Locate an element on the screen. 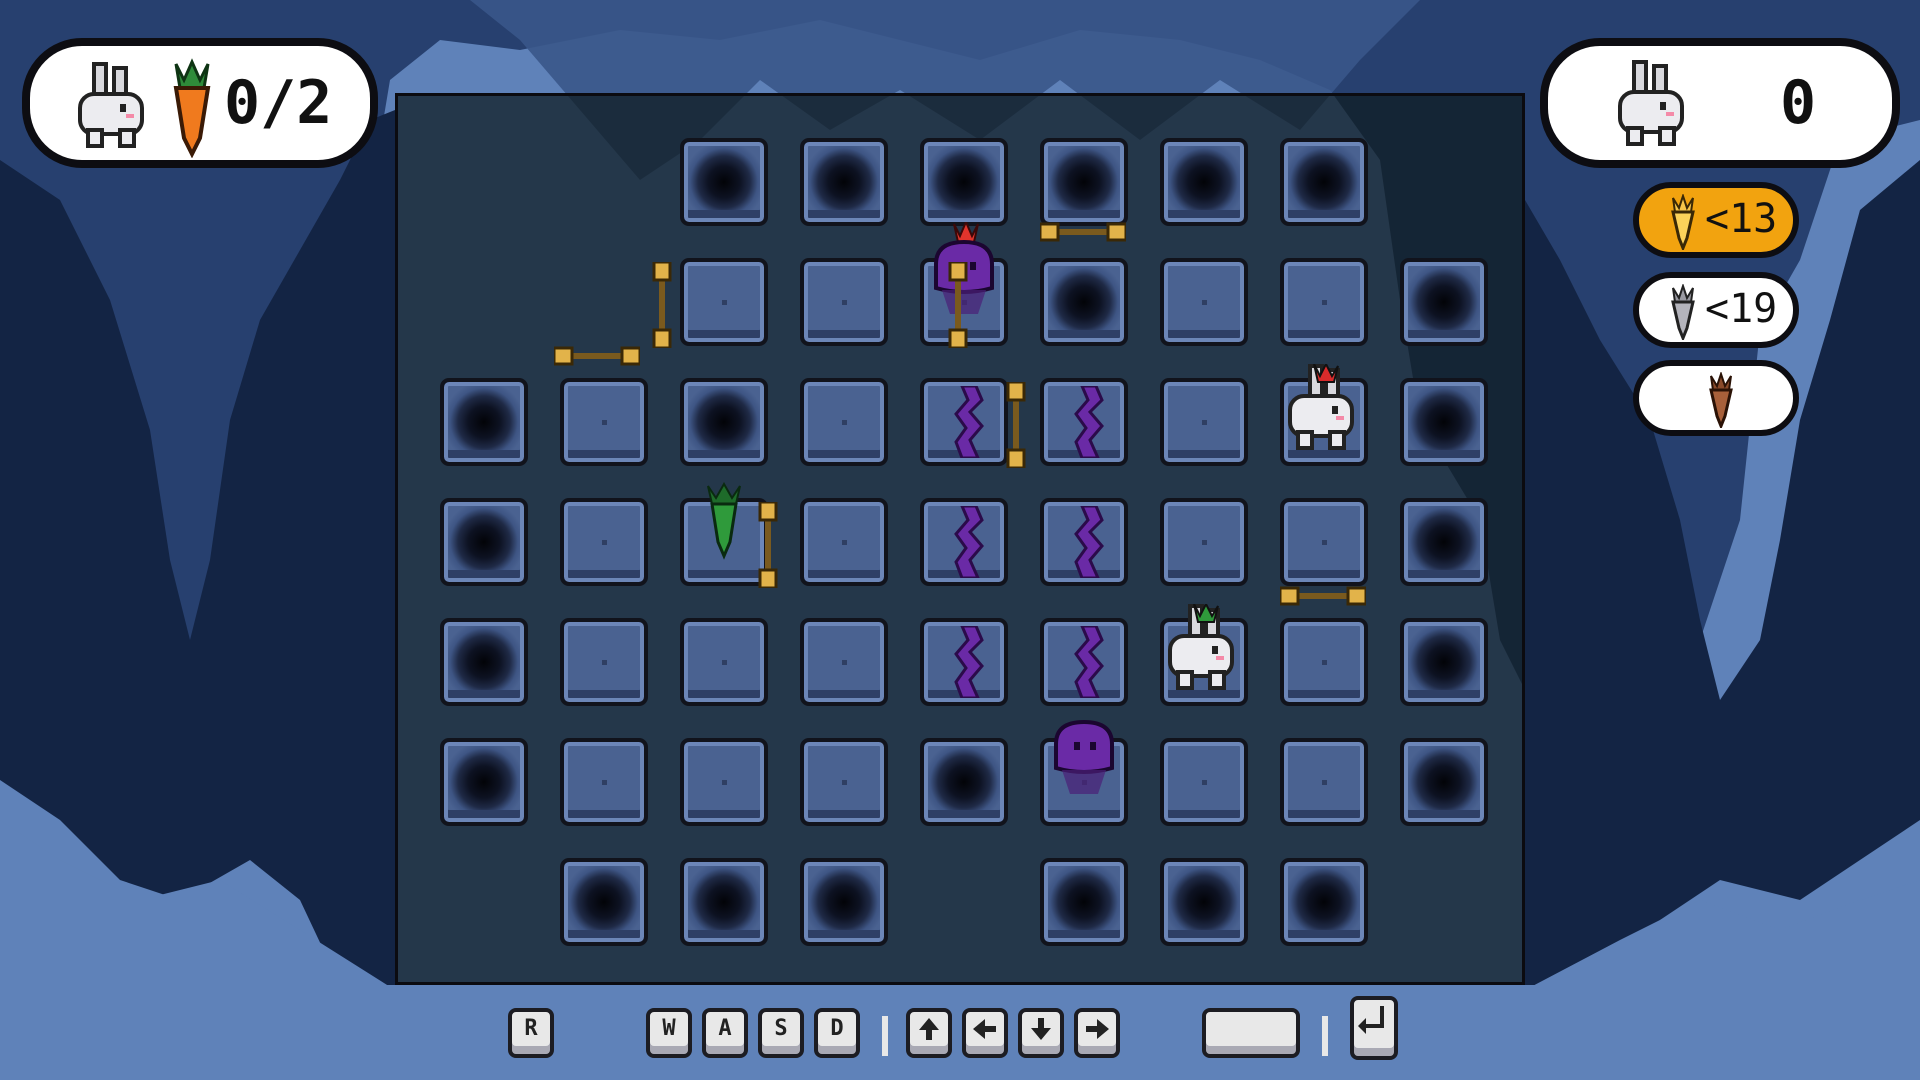 This screenshot has height=1080, width=1920. carrot-pickup-icon is located at coordinates (724, 520).